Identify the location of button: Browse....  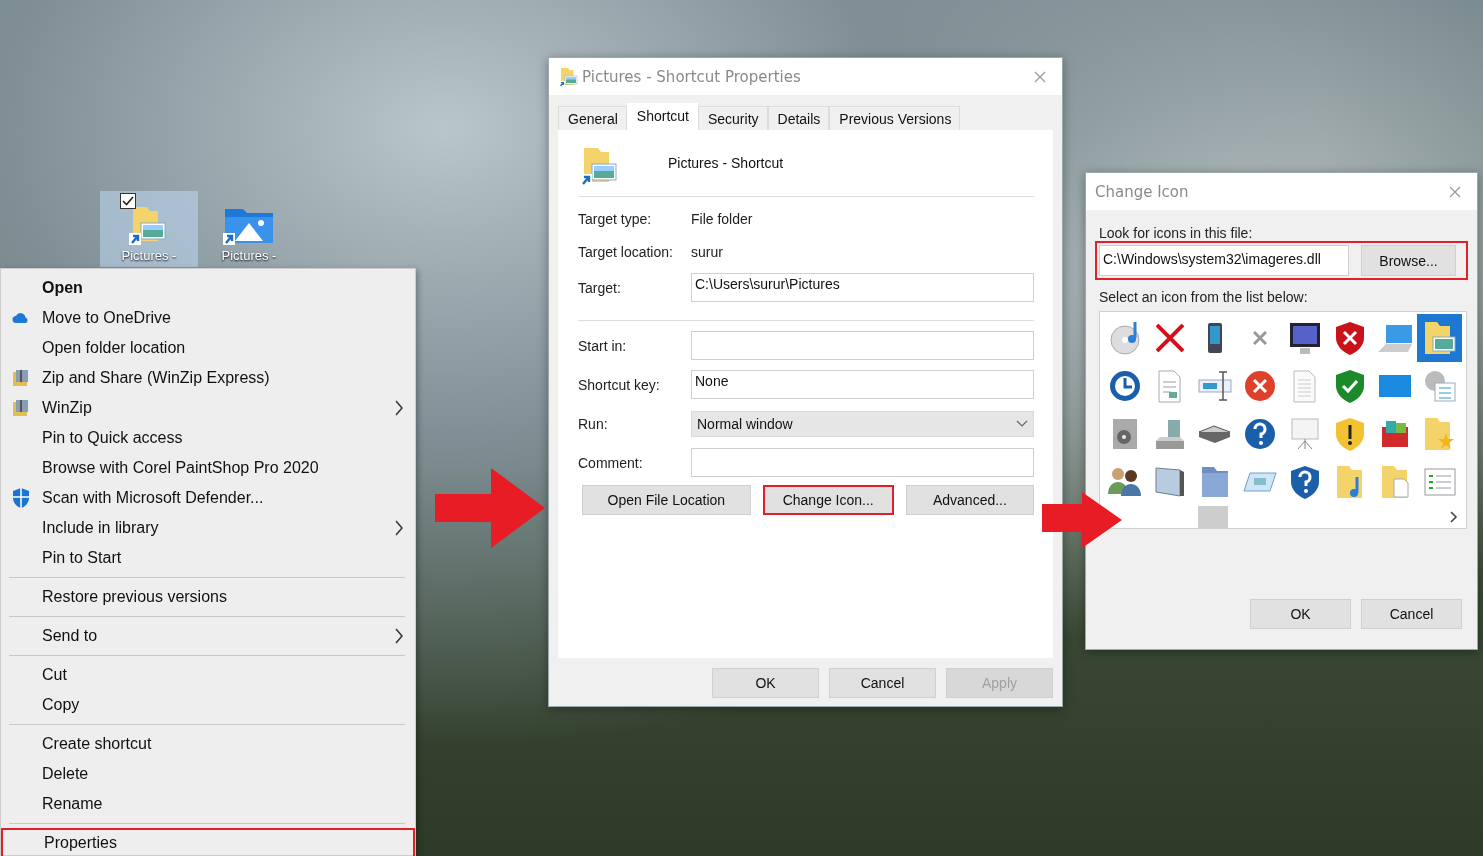
(1408, 260).